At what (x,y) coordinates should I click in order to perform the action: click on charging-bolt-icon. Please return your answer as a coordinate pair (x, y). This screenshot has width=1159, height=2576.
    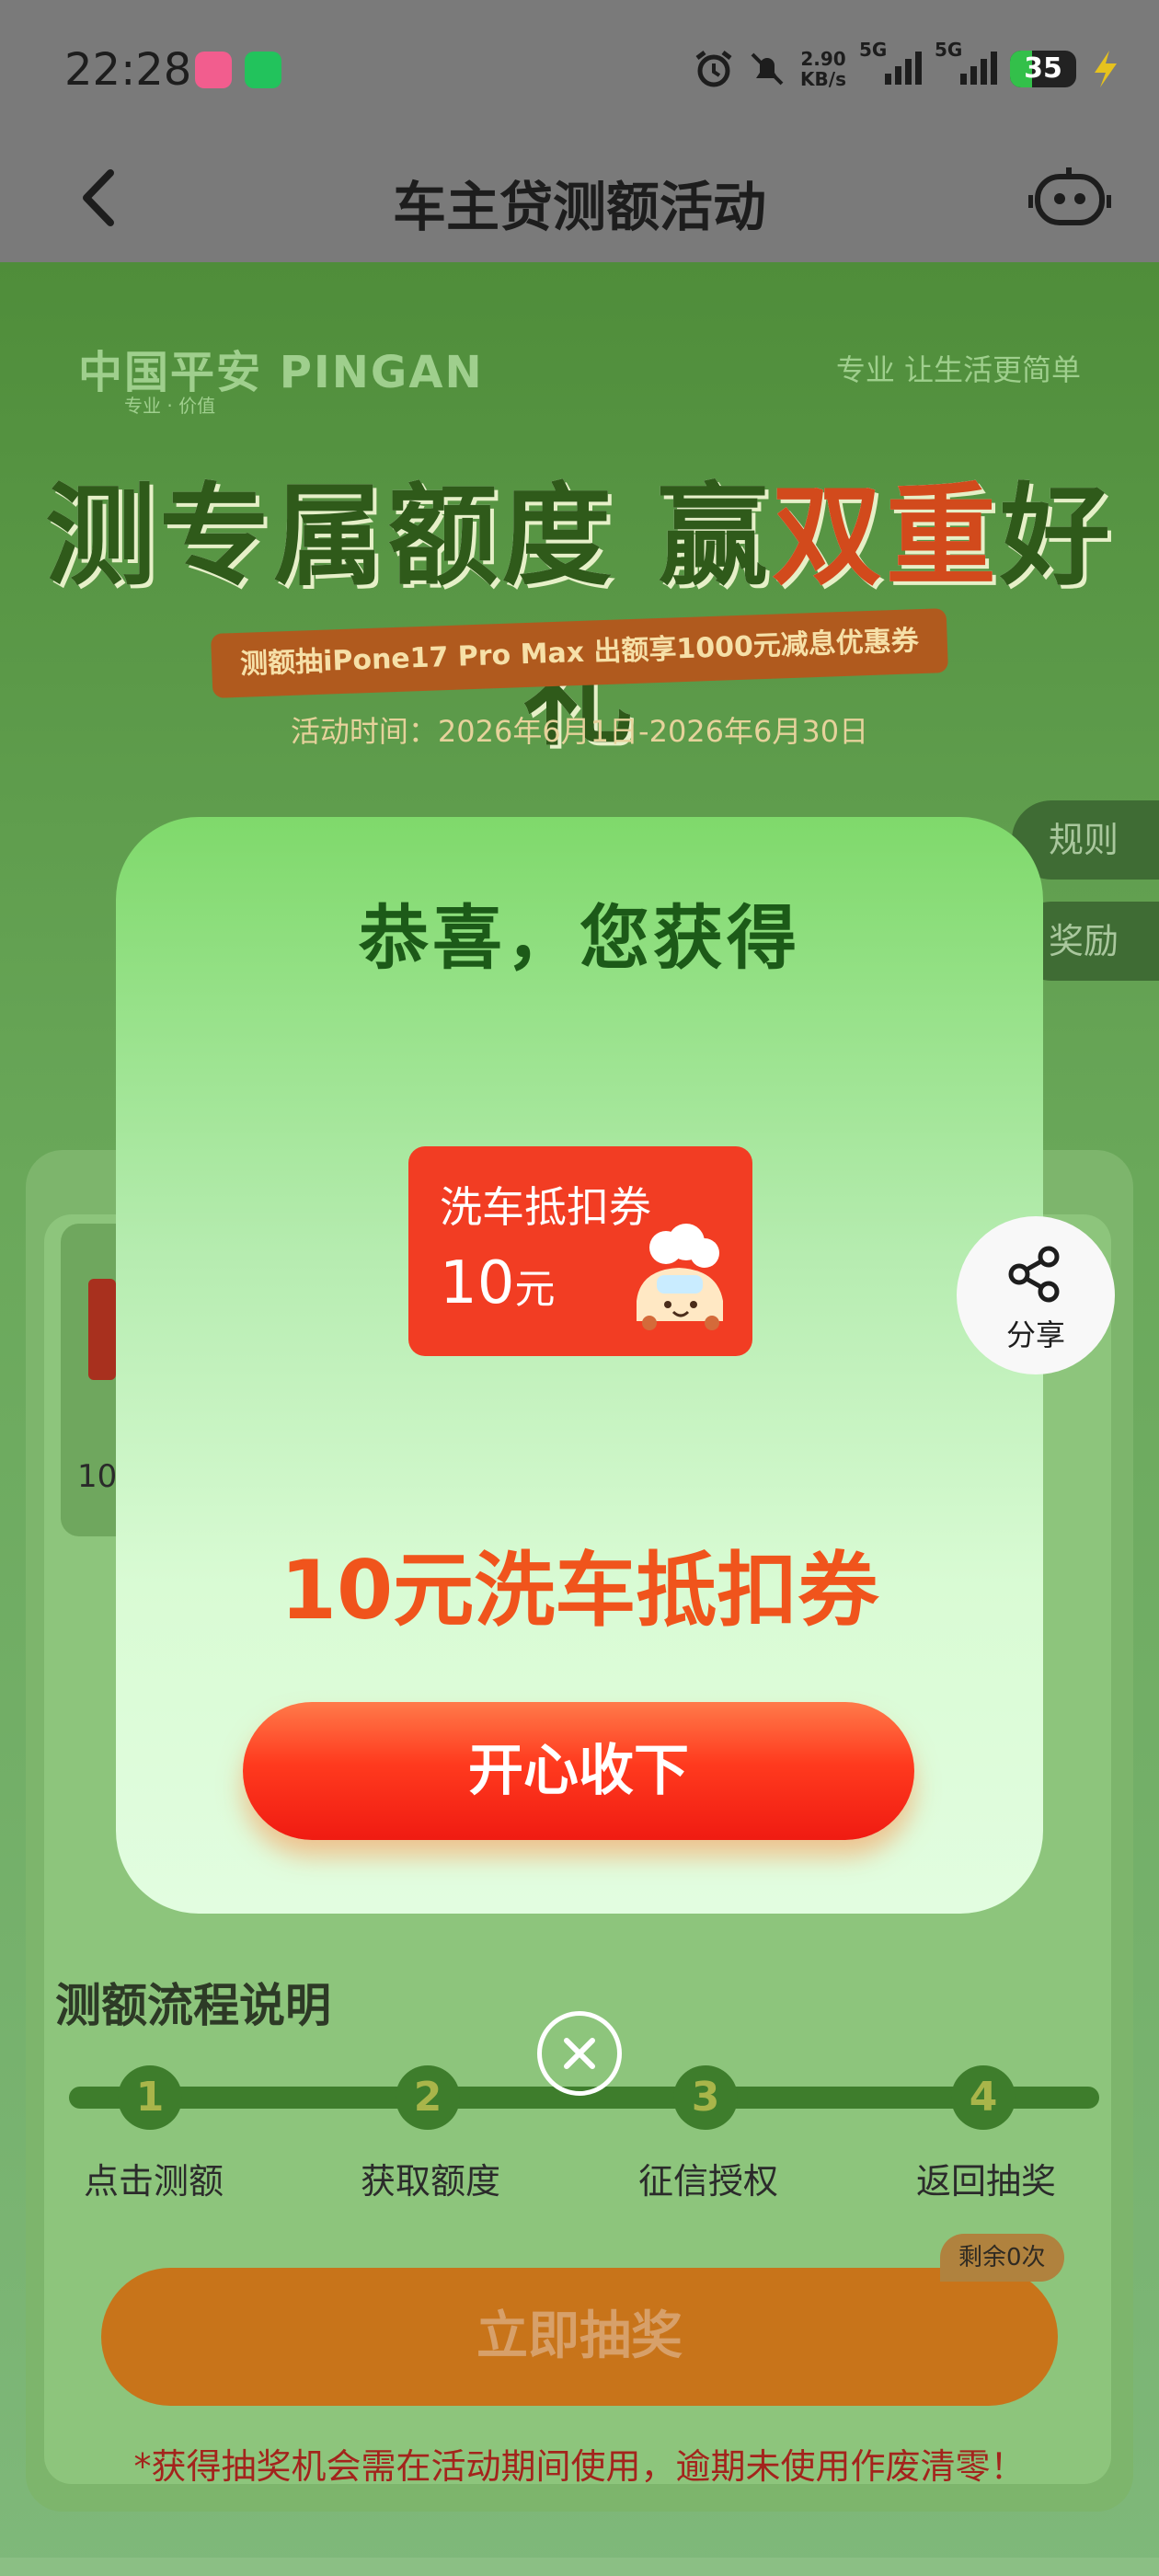
    Looking at the image, I should click on (1106, 68).